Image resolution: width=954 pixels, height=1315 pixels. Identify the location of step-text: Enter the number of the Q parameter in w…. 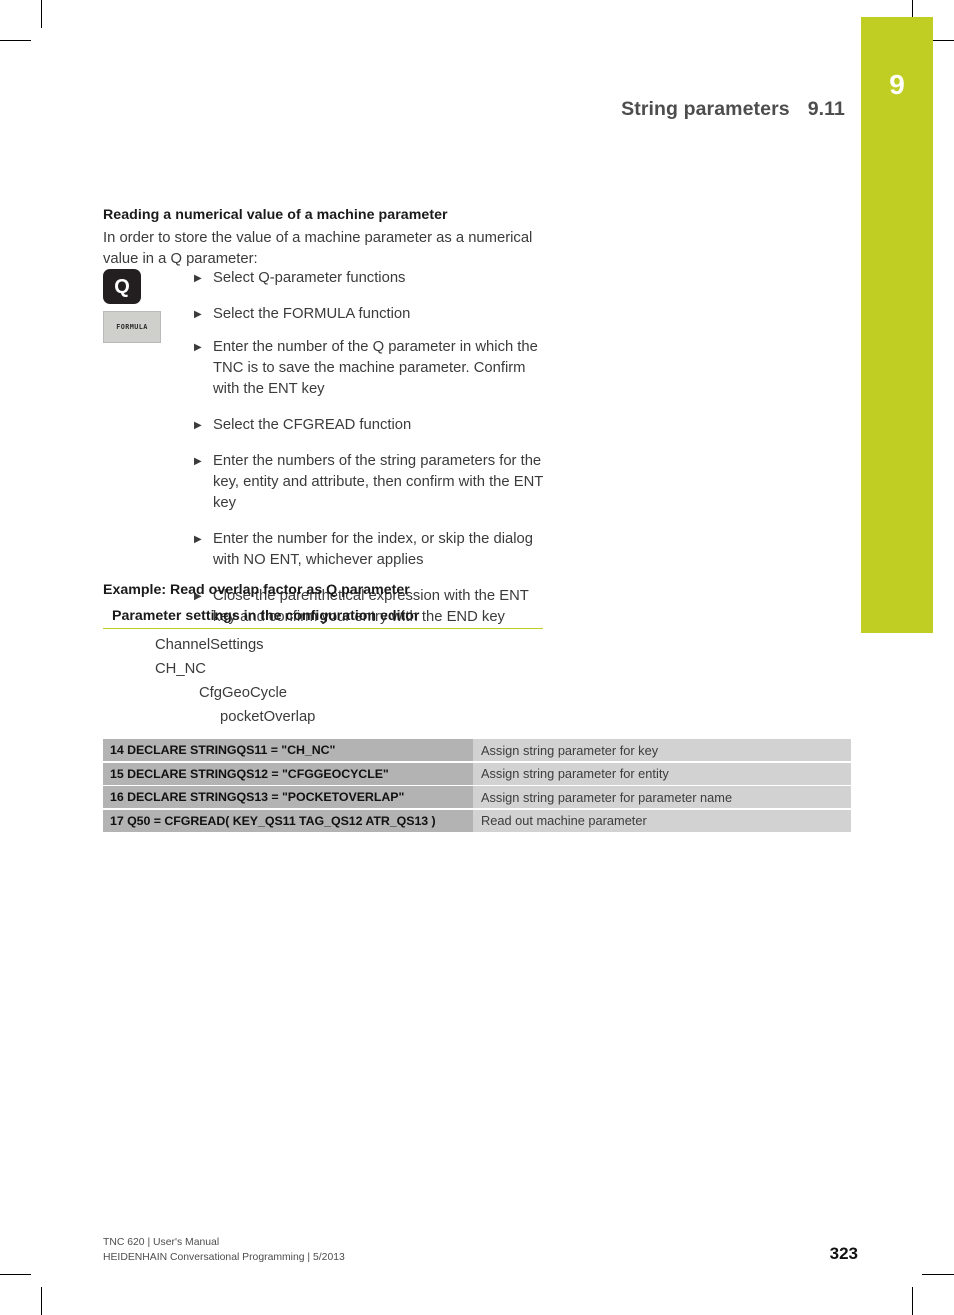
(375, 368).